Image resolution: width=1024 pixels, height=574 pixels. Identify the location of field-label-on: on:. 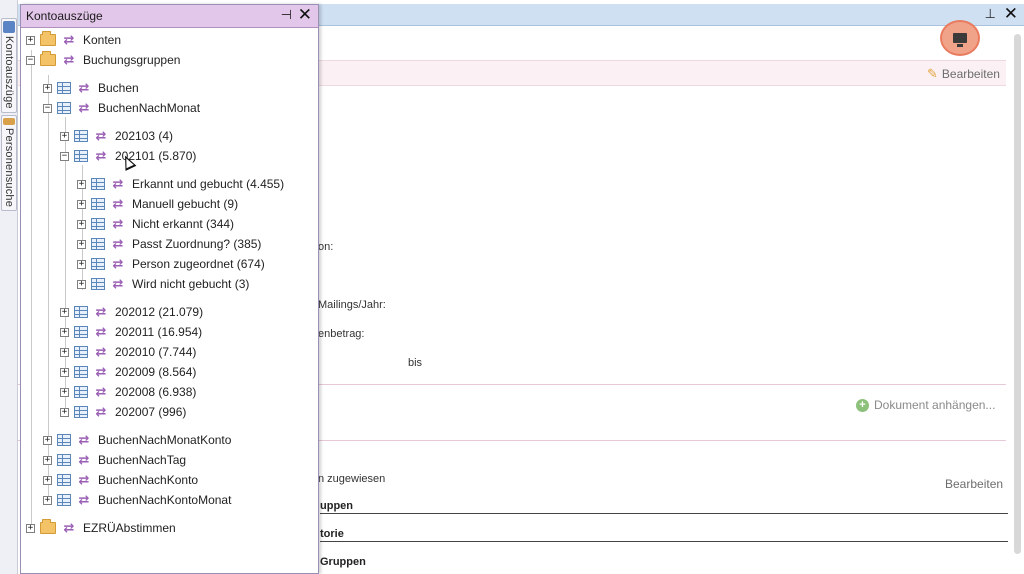
(326, 247).